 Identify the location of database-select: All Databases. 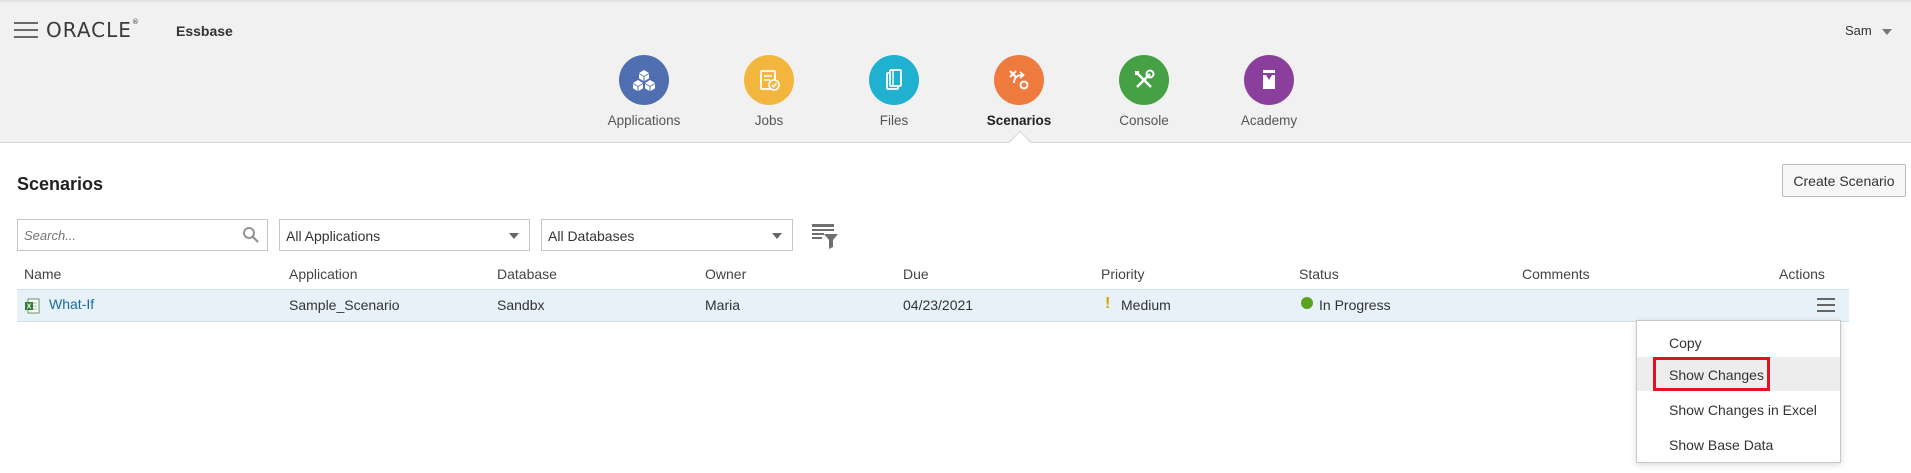
(667, 235).